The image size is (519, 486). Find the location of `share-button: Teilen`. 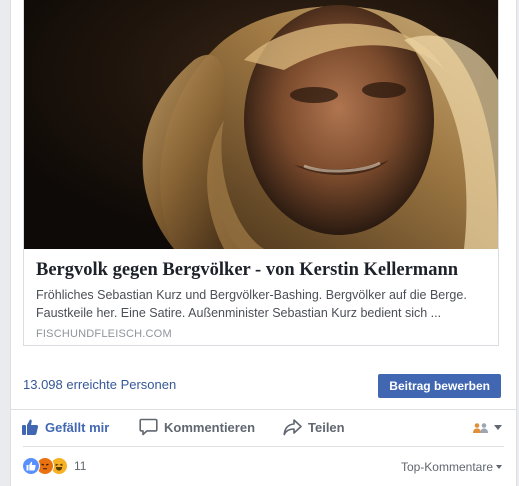

share-button: Teilen is located at coordinates (314, 427).